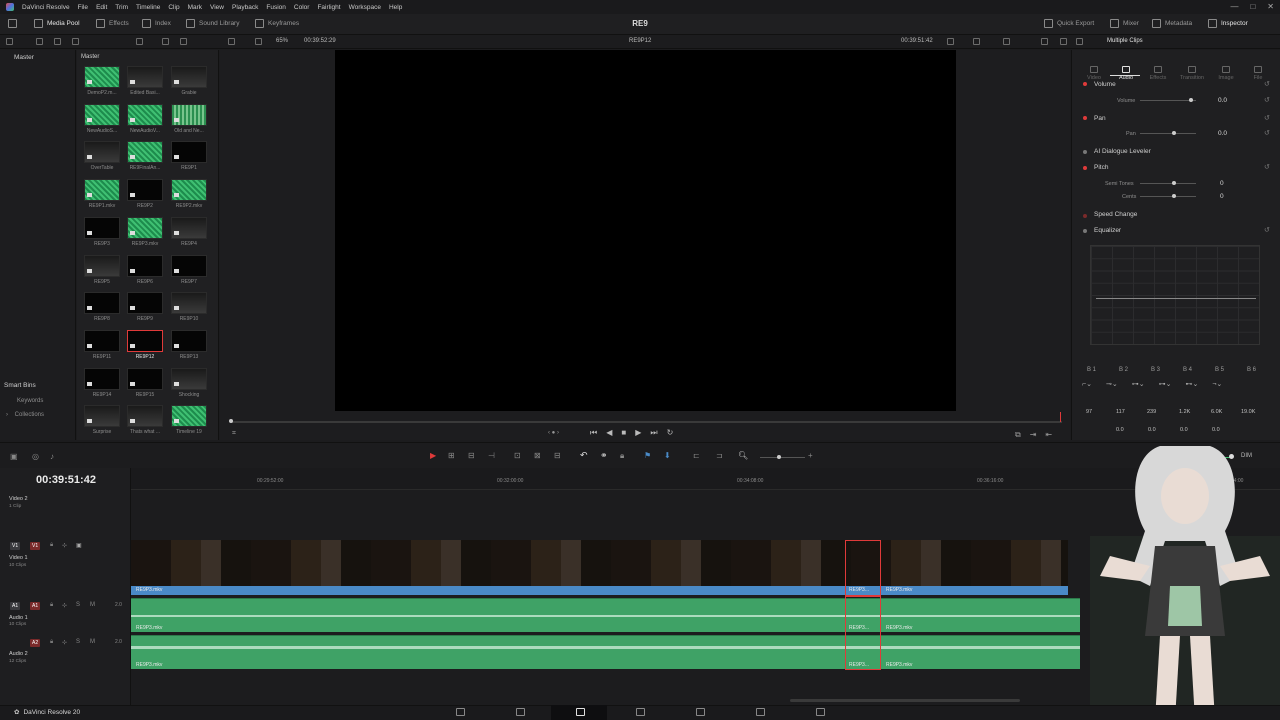 The image size is (1280, 720). I want to click on sound-library-button: Sound Library, so click(212, 23).